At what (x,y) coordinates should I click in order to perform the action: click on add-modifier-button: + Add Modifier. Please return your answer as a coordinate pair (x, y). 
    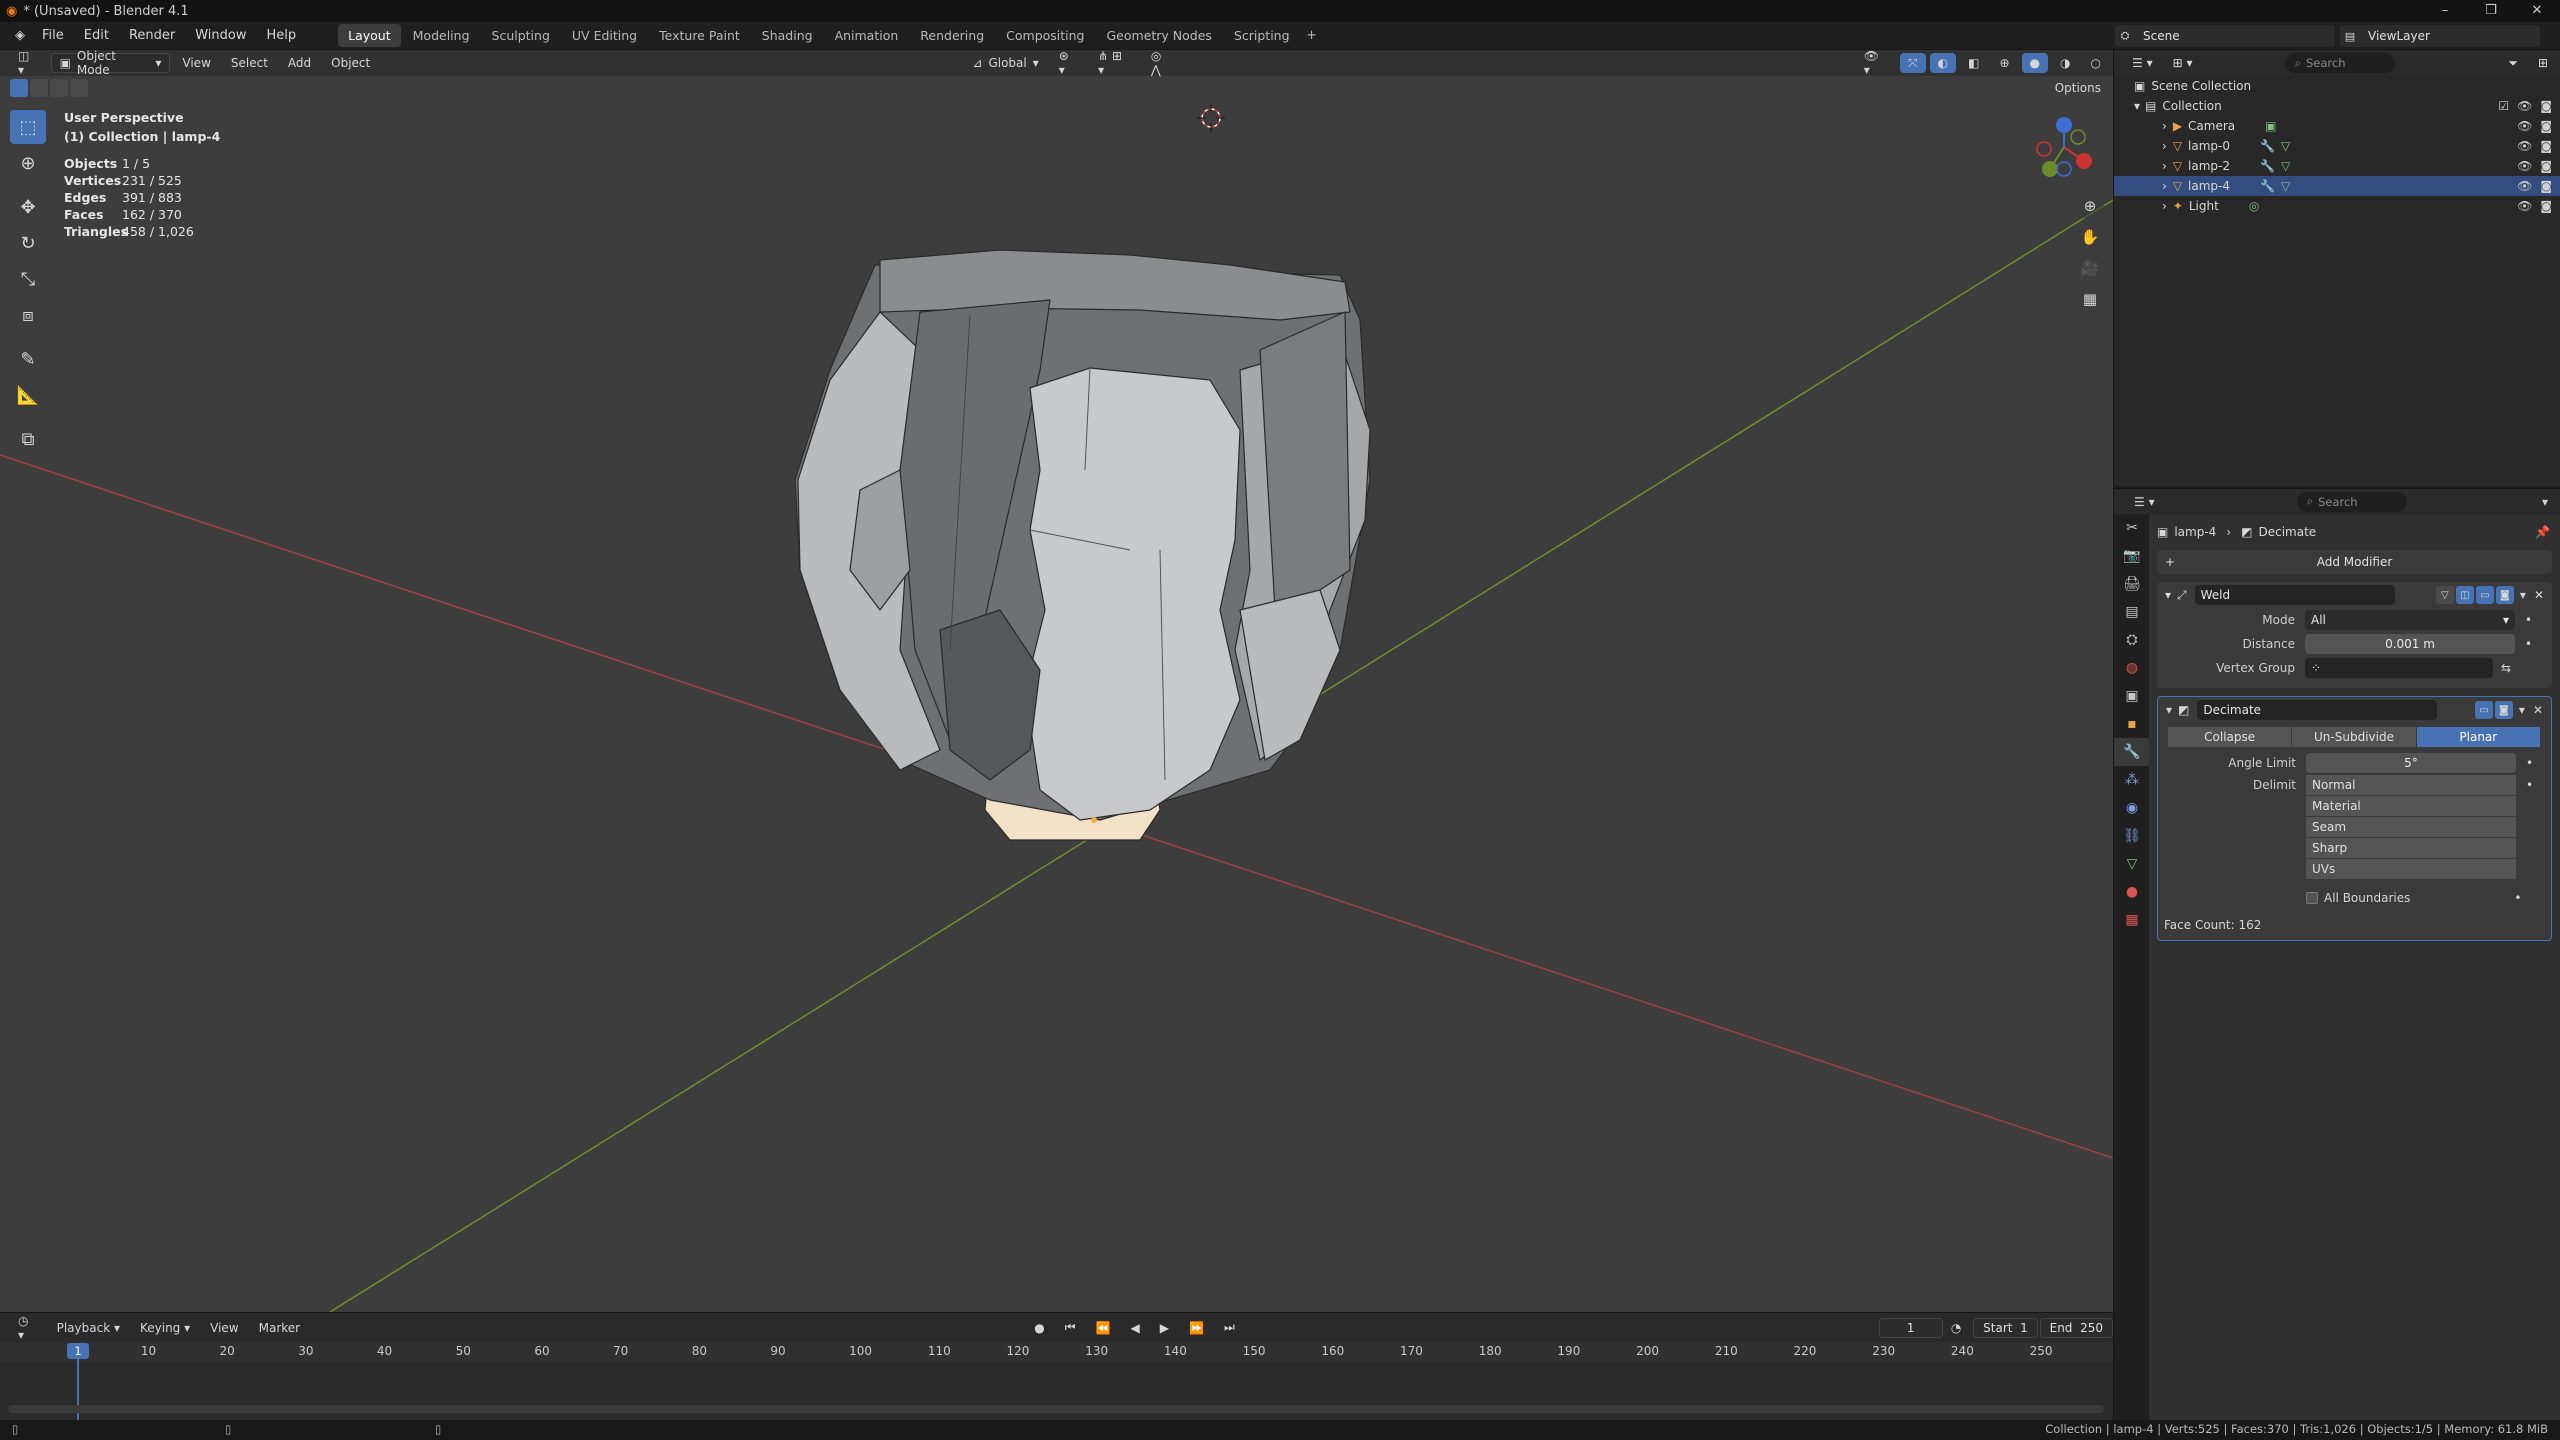
    Looking at the image, I should click on (2354, 562).